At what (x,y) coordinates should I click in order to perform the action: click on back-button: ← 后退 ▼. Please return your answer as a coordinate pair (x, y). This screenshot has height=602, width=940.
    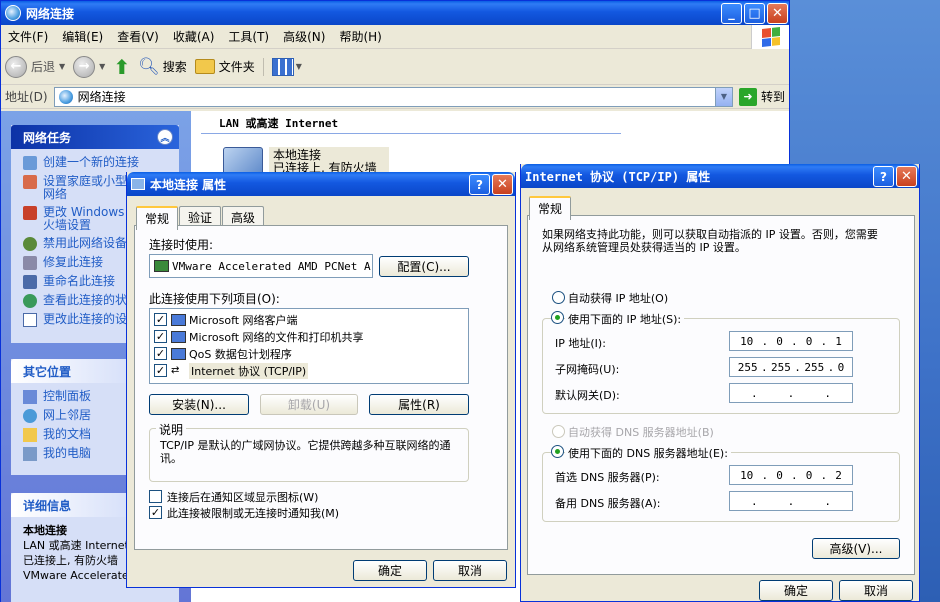
    Looking at the image, I should click on (35, 66).